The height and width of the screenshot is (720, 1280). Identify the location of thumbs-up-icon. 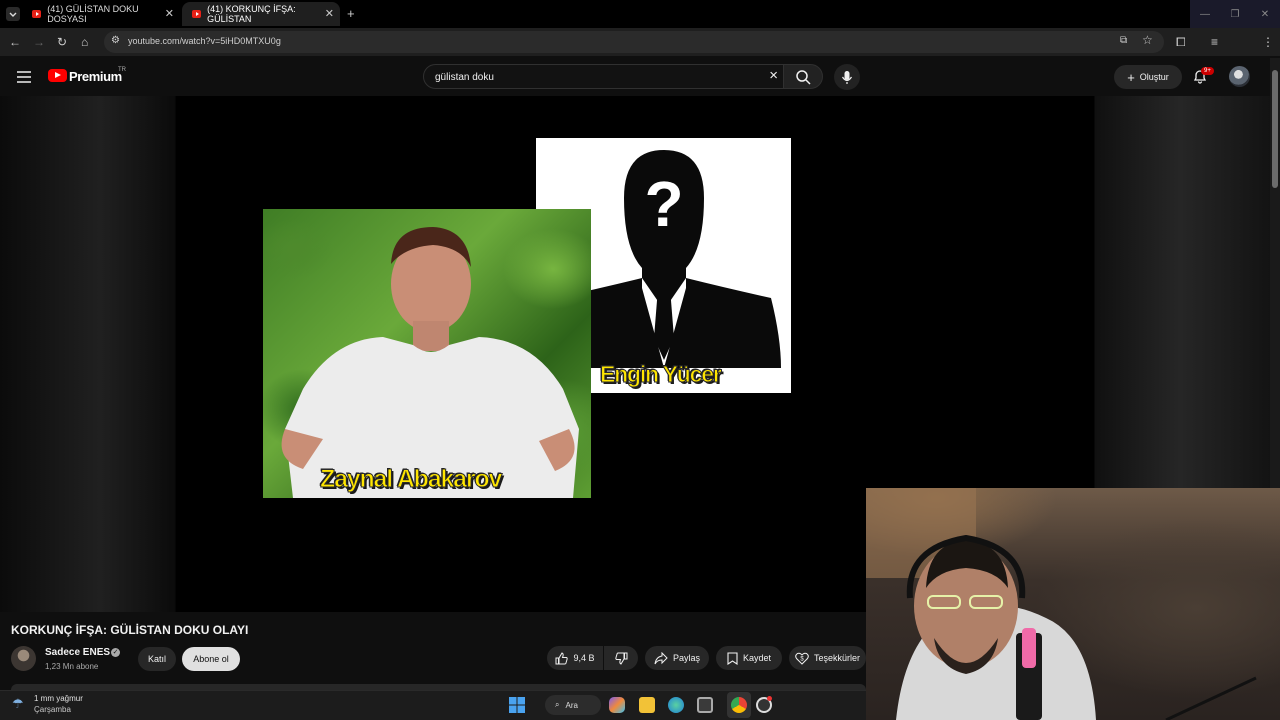
(562, 657).